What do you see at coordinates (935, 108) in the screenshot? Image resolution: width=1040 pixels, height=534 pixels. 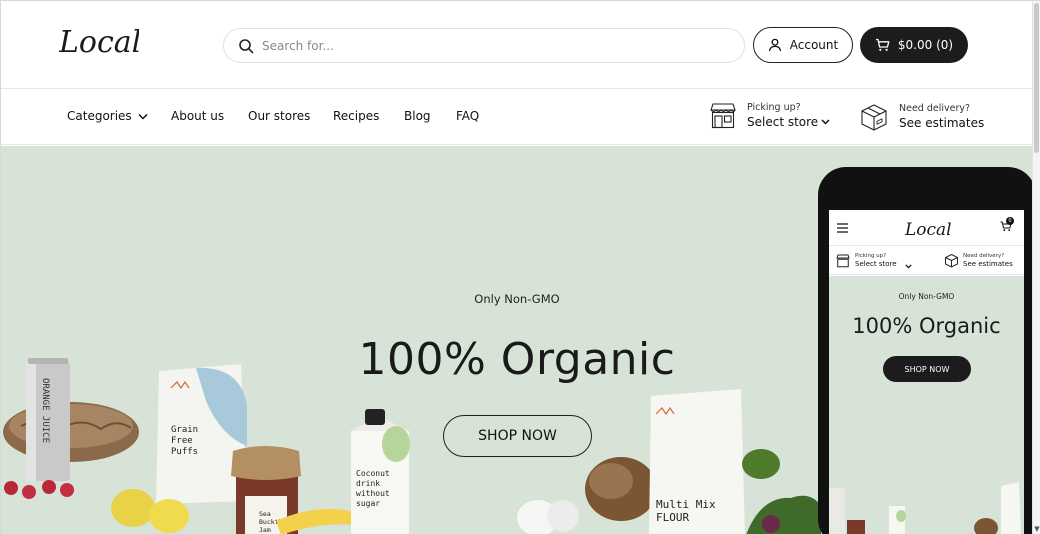 I see `delivery-prompt: Need delivery?` at bounding box center [935, 108].